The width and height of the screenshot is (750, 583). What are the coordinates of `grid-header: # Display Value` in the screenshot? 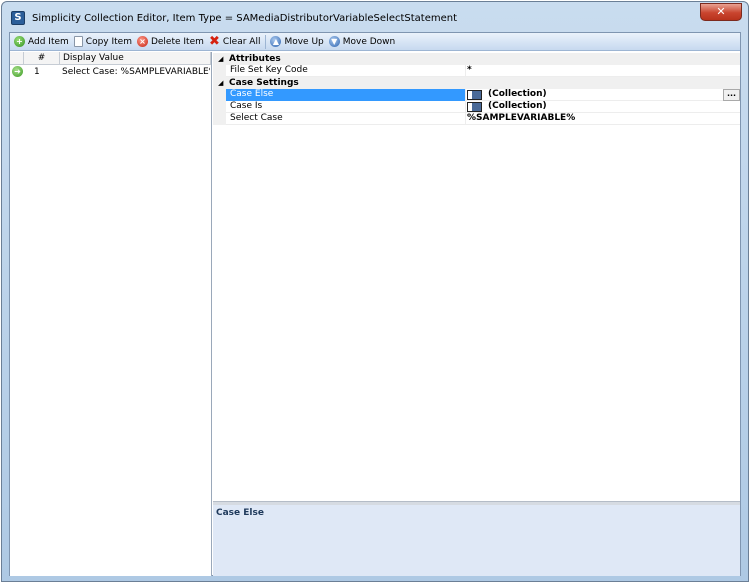 It's located at (110, 58).